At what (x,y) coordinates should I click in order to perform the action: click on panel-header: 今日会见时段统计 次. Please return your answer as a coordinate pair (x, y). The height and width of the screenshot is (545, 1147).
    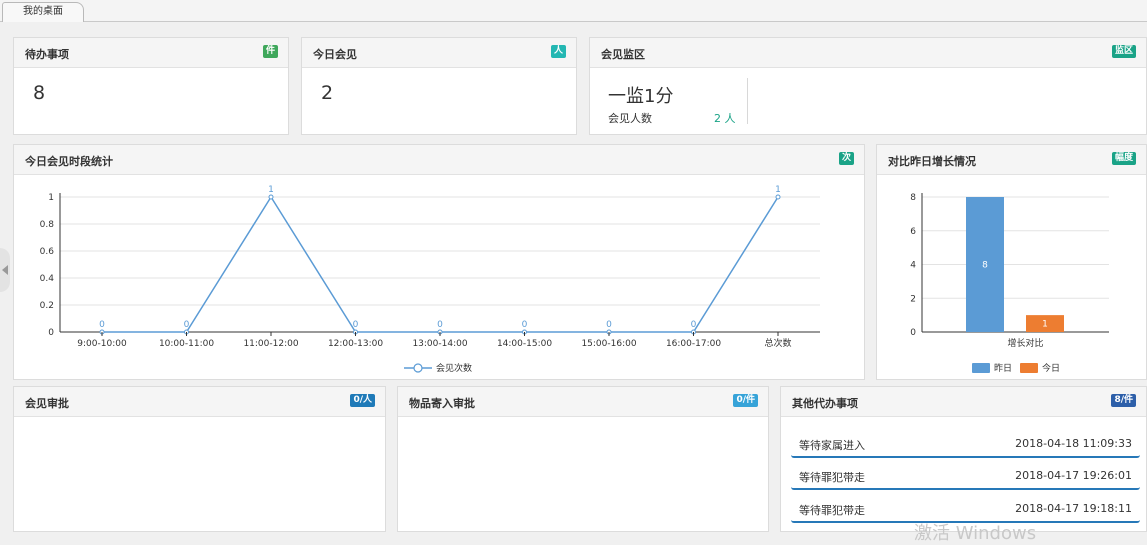
    Looking at the image, I should click on (439, 160).